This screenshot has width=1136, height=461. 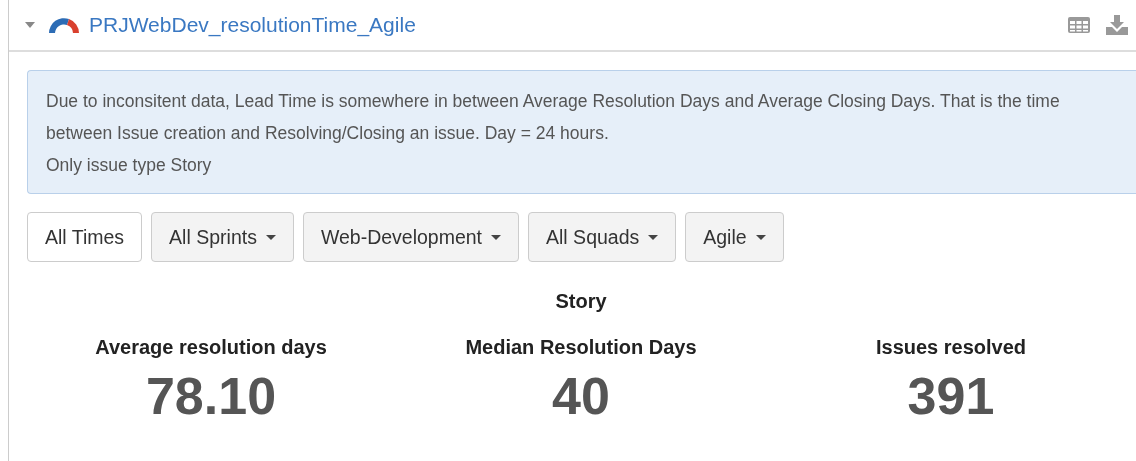 I want to click on gauge-icon, so click(x=64, y=25).